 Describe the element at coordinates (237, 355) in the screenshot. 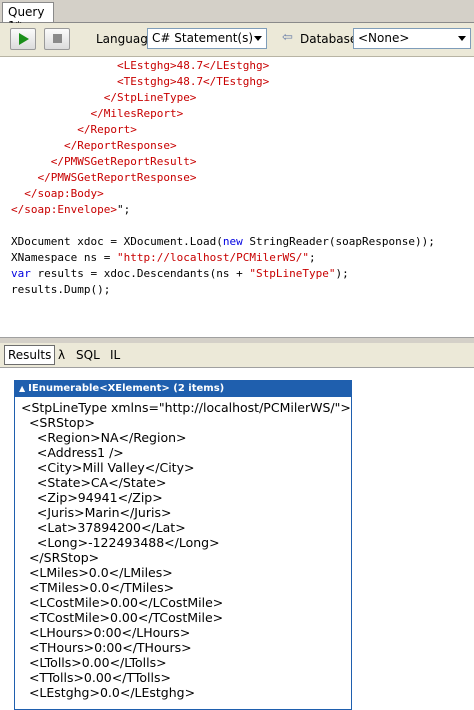

I see `results-tab-bar: Results λ SQL IL` at that location.